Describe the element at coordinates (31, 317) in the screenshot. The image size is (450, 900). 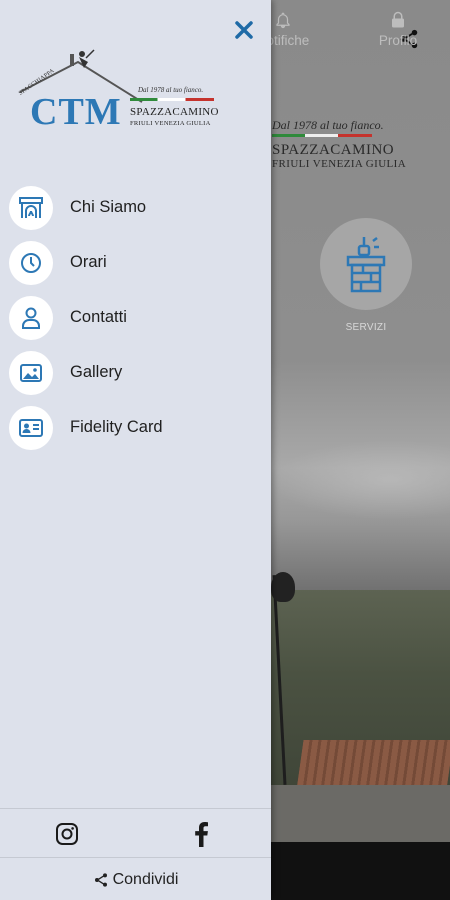
I see `person-icon` at that location.